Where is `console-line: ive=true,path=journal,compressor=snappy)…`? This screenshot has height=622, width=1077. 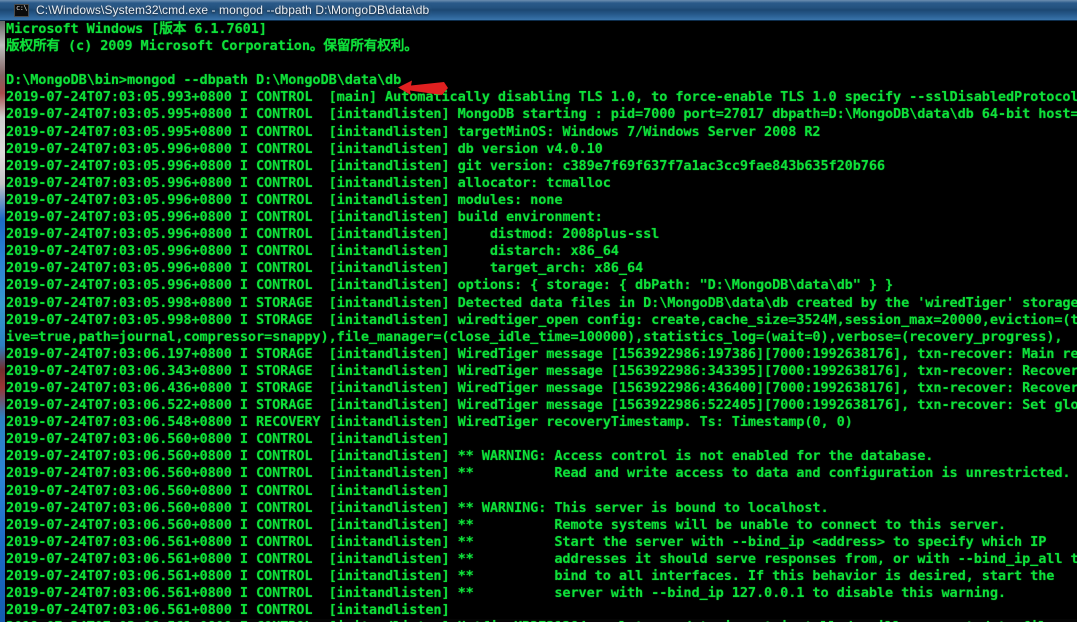 console-line: ive=true,path=journal,compressor=snappy)… is located at coordinates (534, 336).